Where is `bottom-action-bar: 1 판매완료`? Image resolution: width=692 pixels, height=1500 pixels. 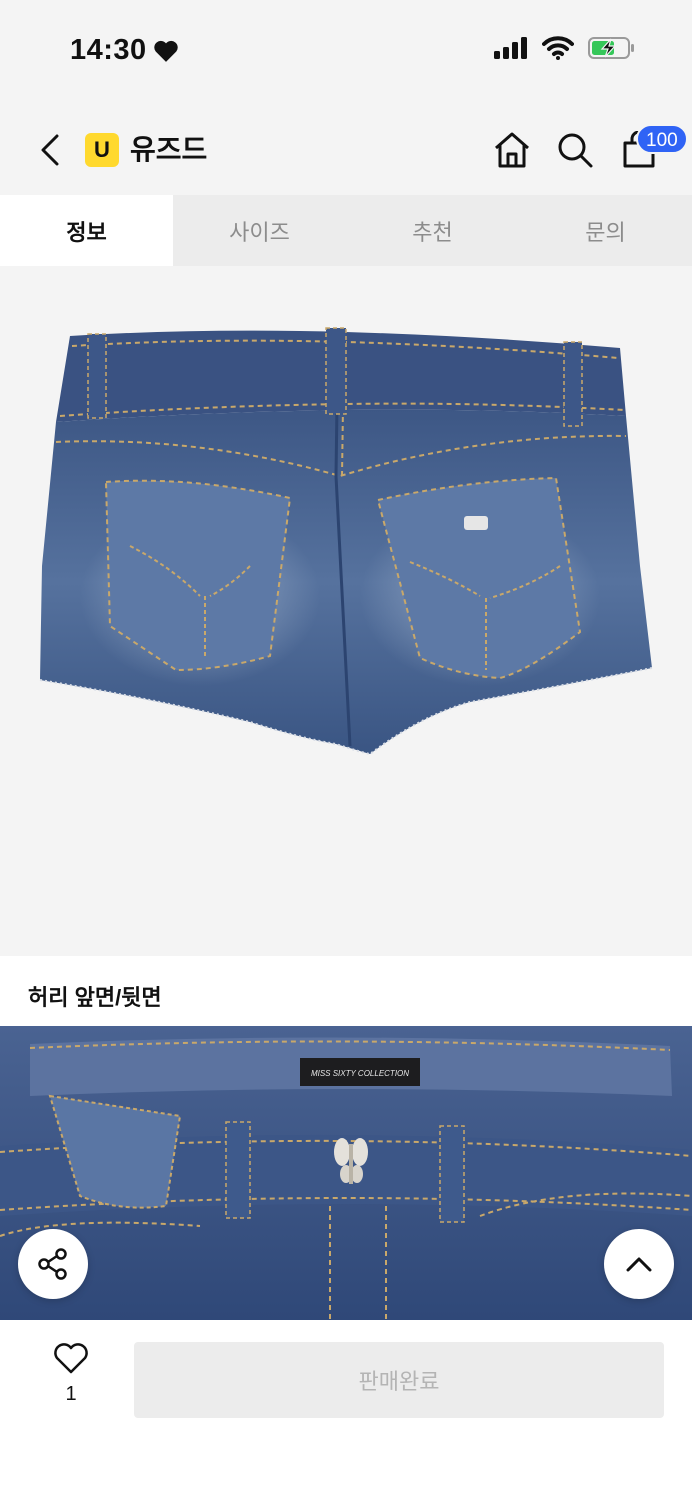 bottom-action-bar: 1 판매완료 is located at coordinates (346, 1410).